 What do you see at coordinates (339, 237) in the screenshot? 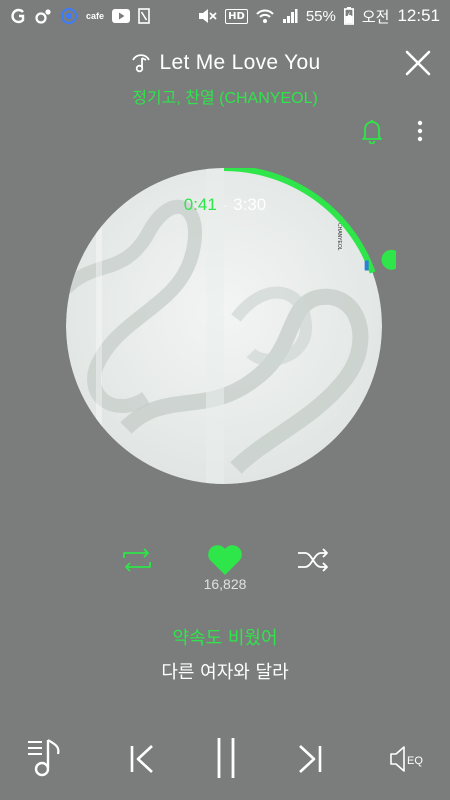
I see `album-art-label: CHANYEOL` at bounding box center [339, 237].